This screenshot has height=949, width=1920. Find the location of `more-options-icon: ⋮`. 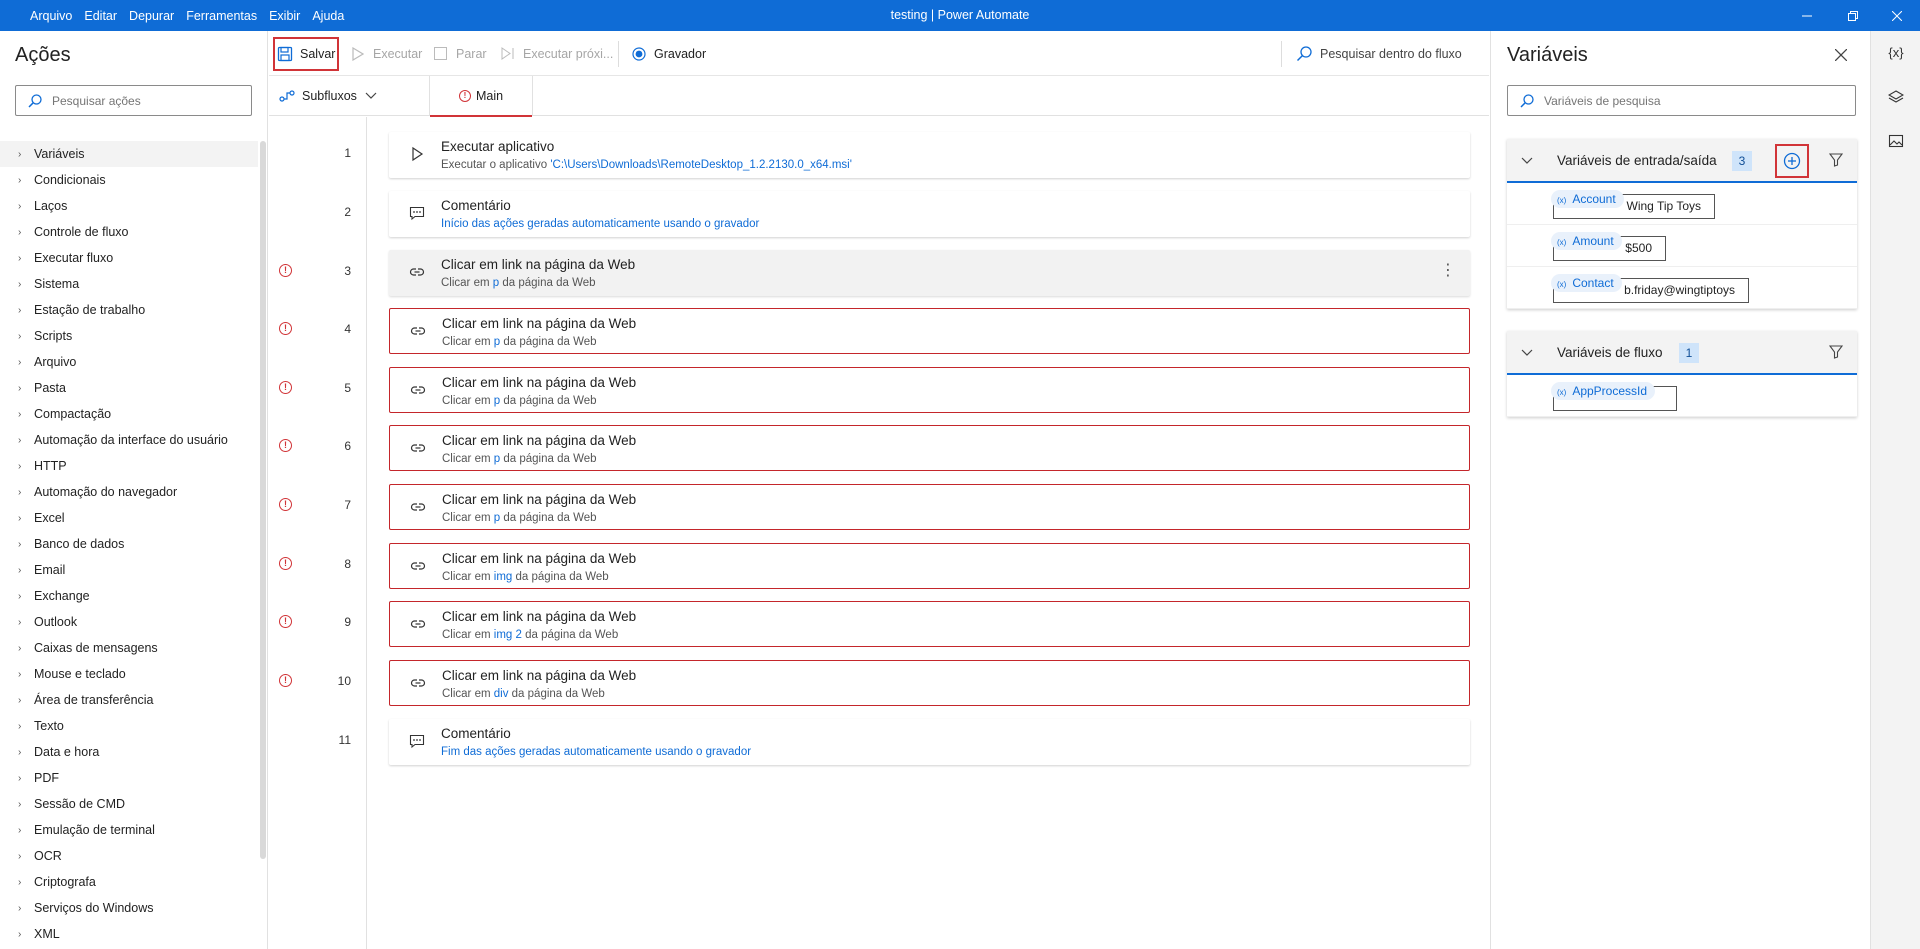

more-options-icon: ⋮ is located at coordinates (1448, 270).